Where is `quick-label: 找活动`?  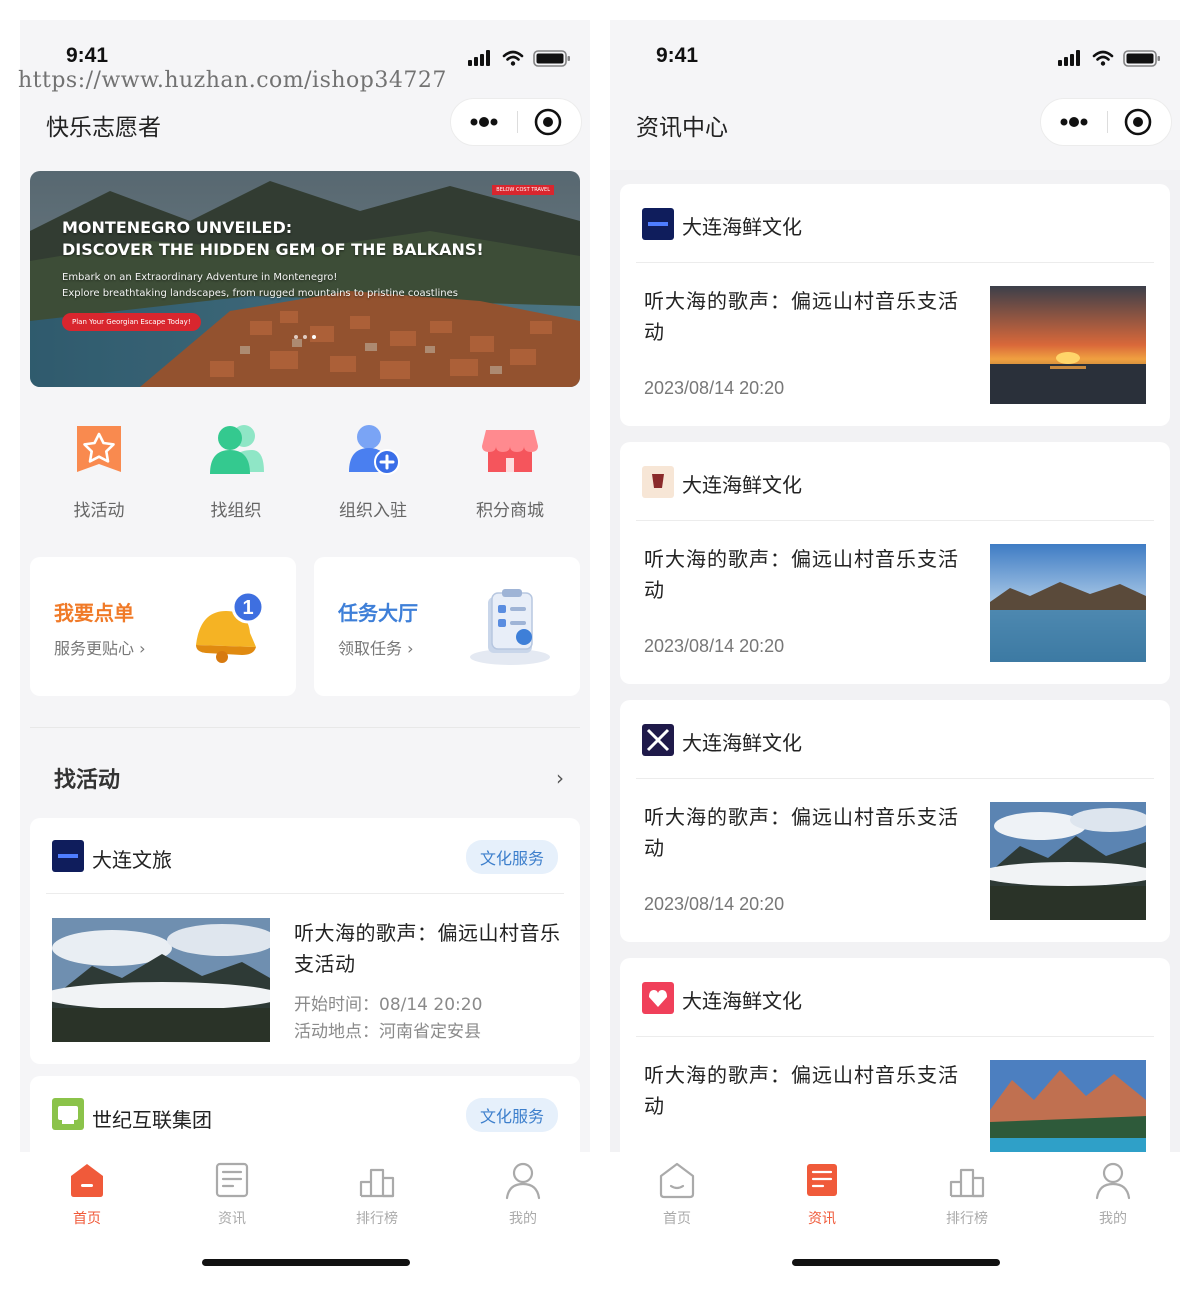
quick-label: 找活动 is located at coordinates (99, 511).